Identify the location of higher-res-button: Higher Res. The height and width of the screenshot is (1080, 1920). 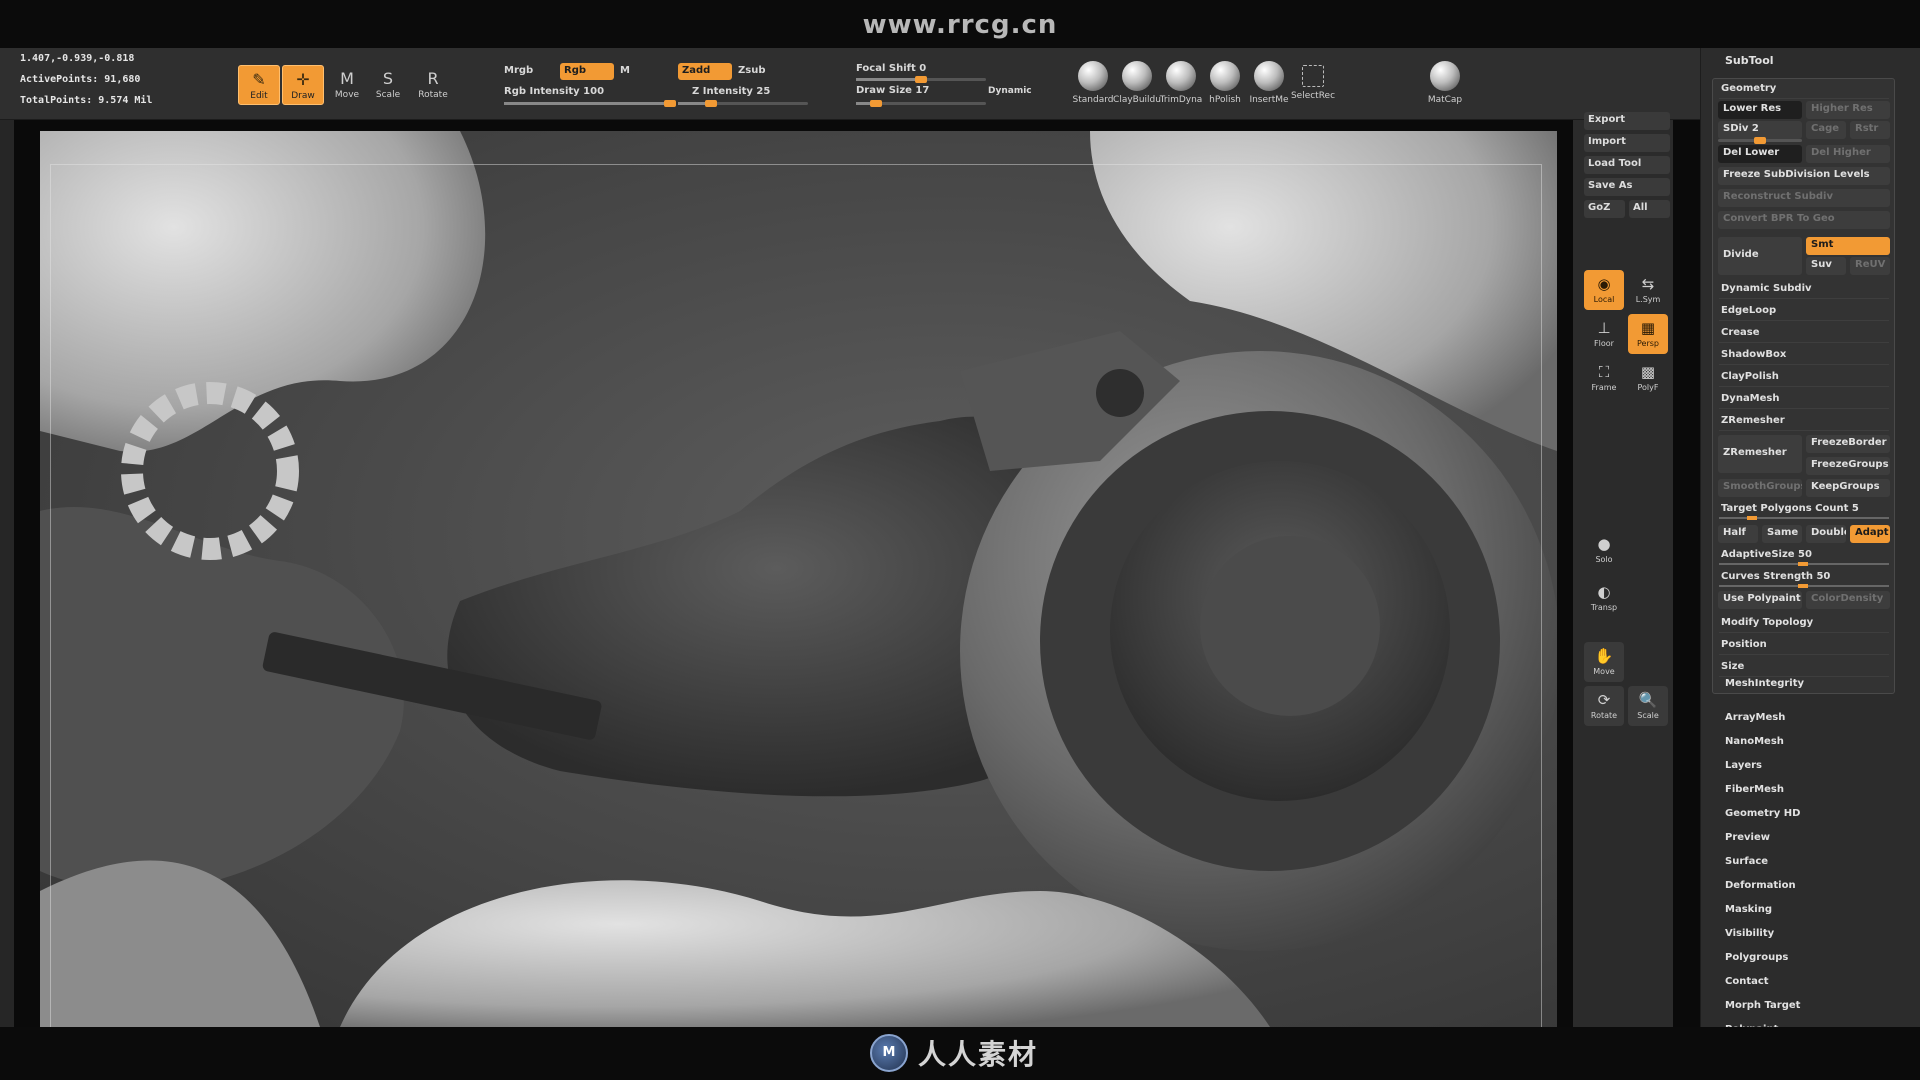
(1848, 110).